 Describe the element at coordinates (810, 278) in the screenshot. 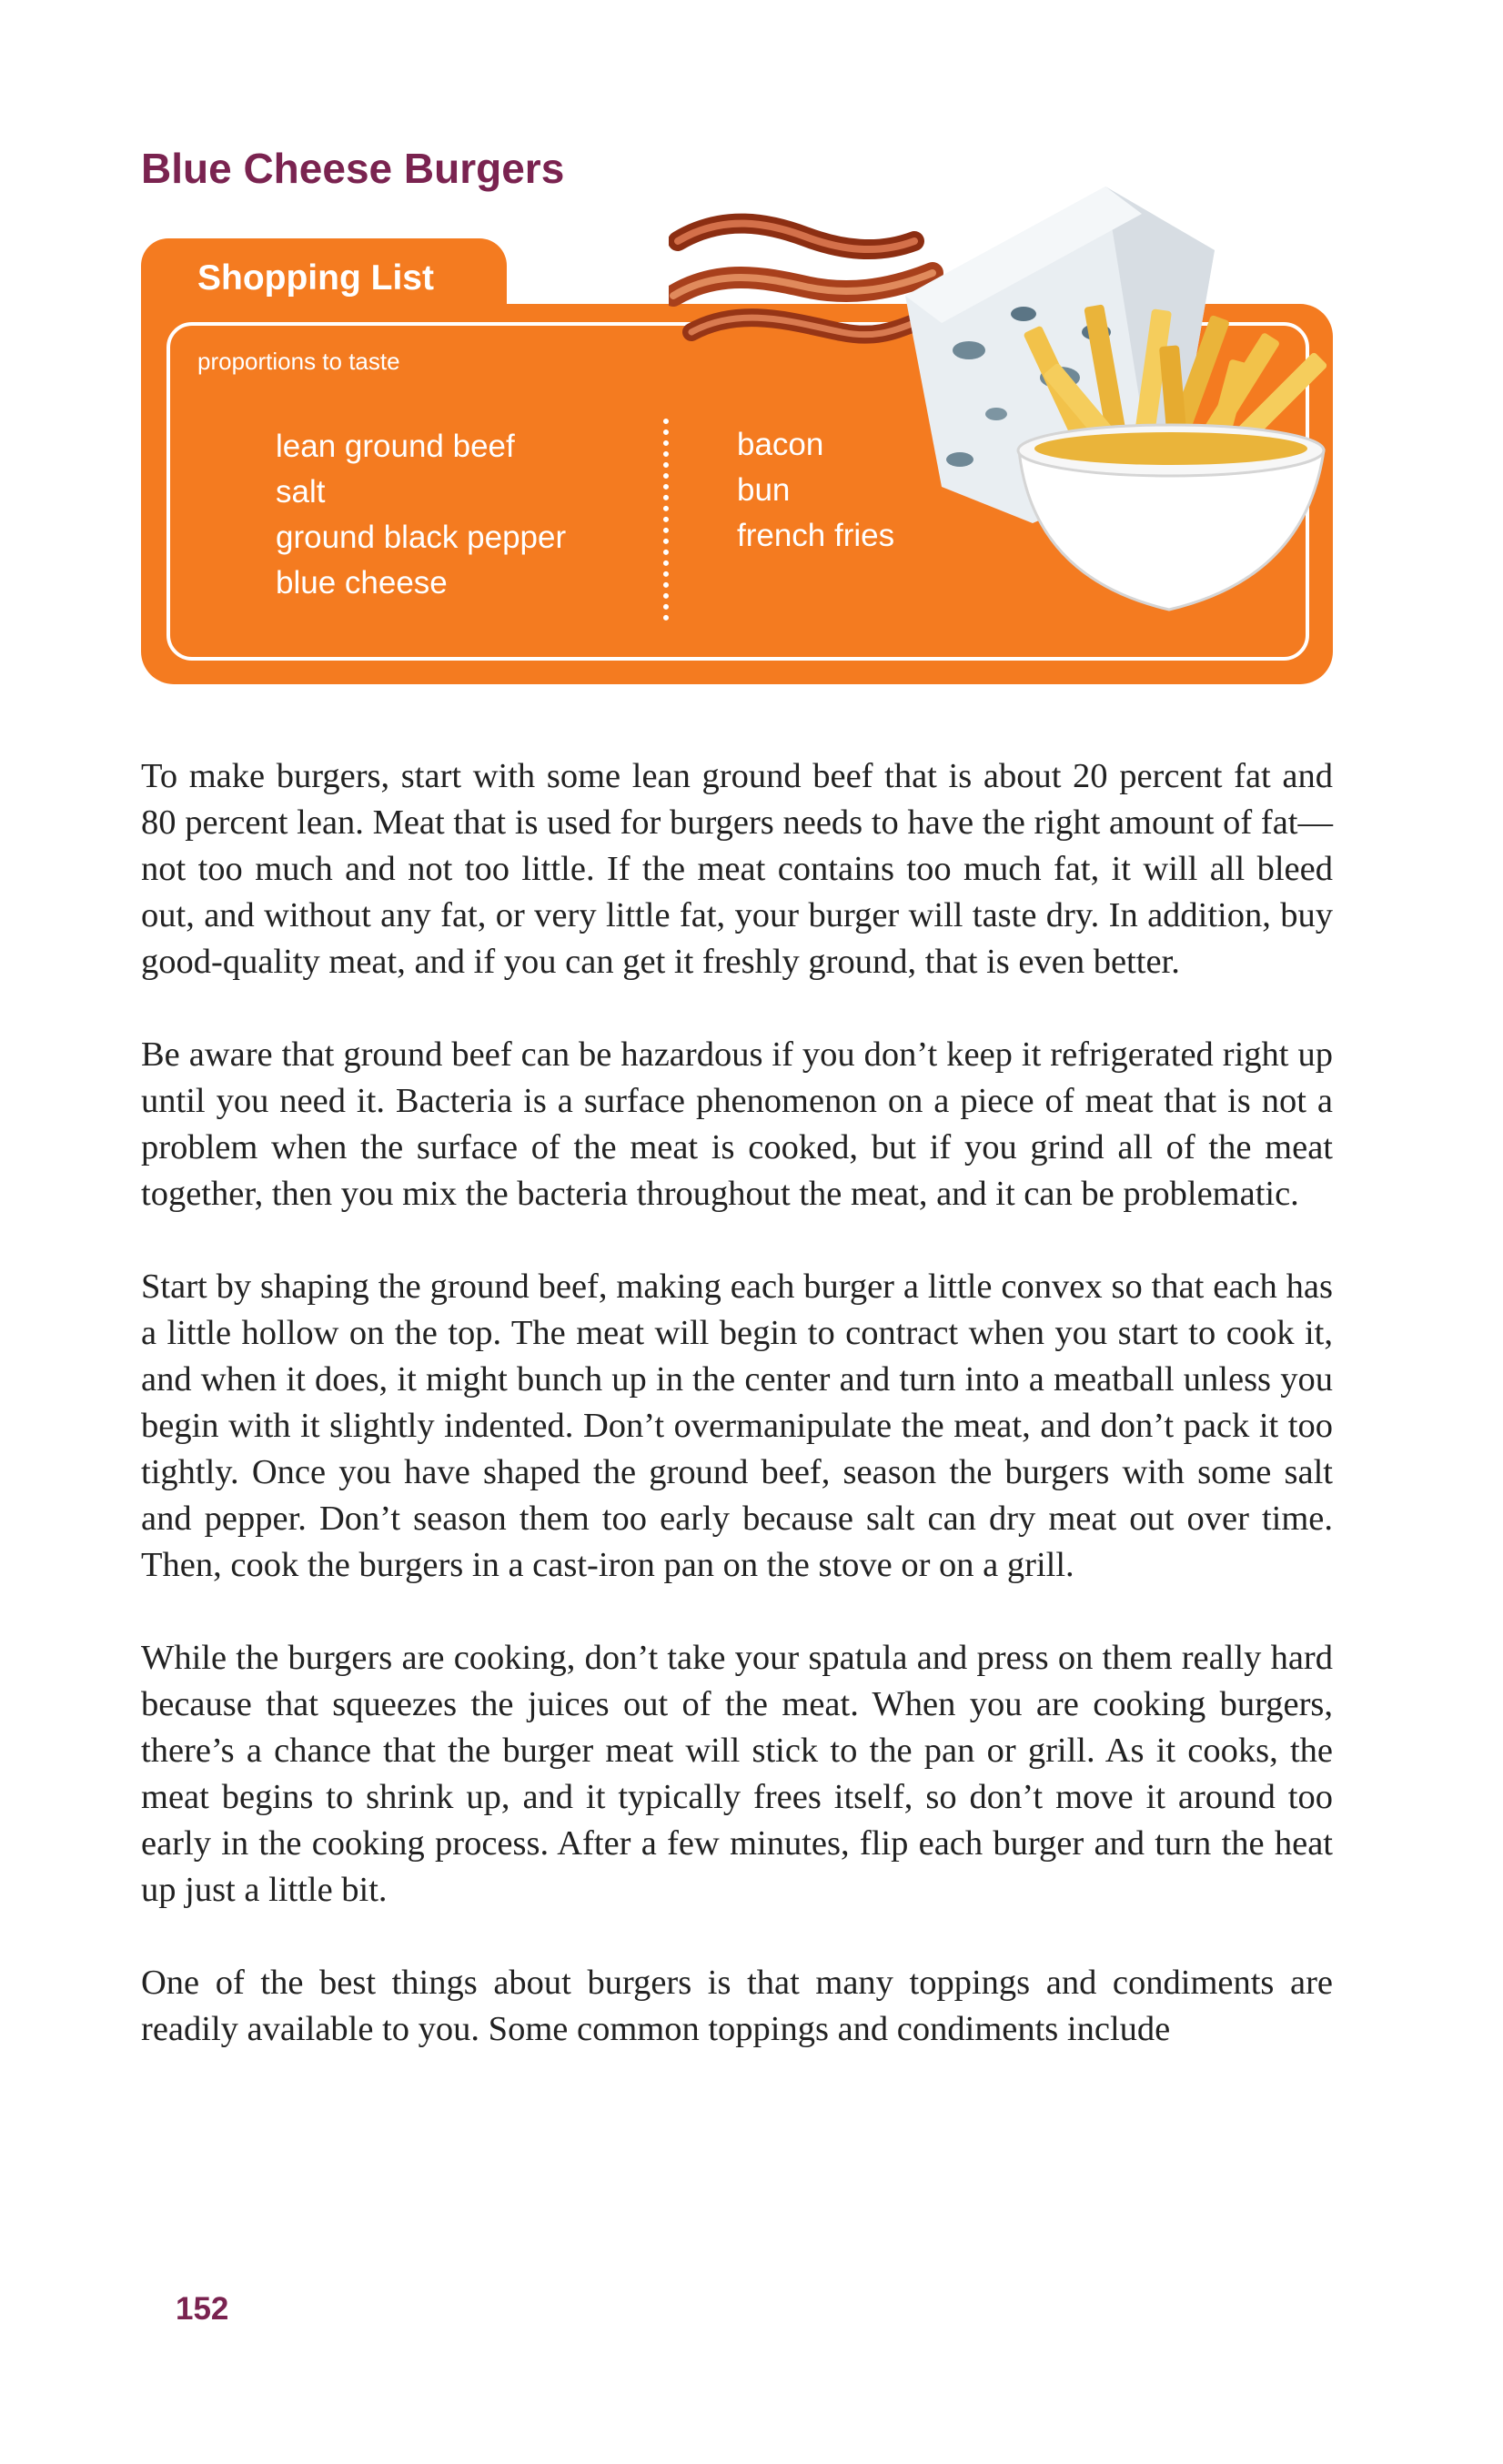

I see `bacon-icon` at that location.